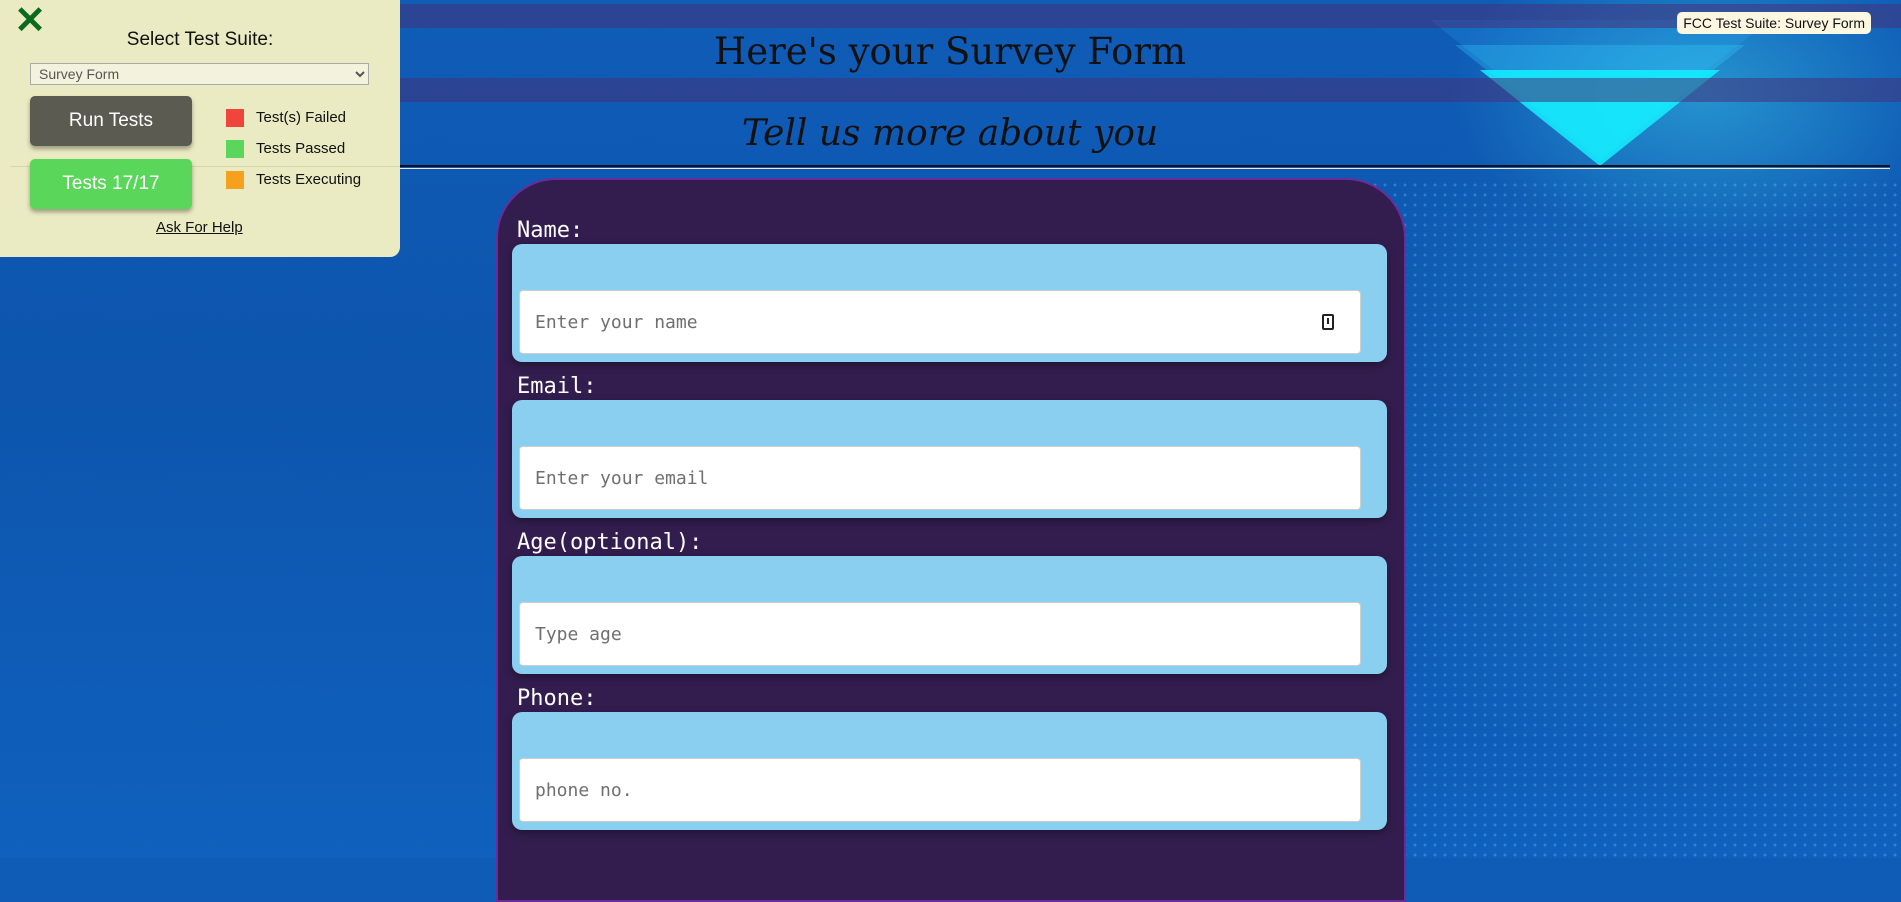 This screenshot has height=902, width=1901. What do you see at coordinates (557, 698) in the screenshot?
I see `phone-label: Phone:` at bounding box center [557, 698].